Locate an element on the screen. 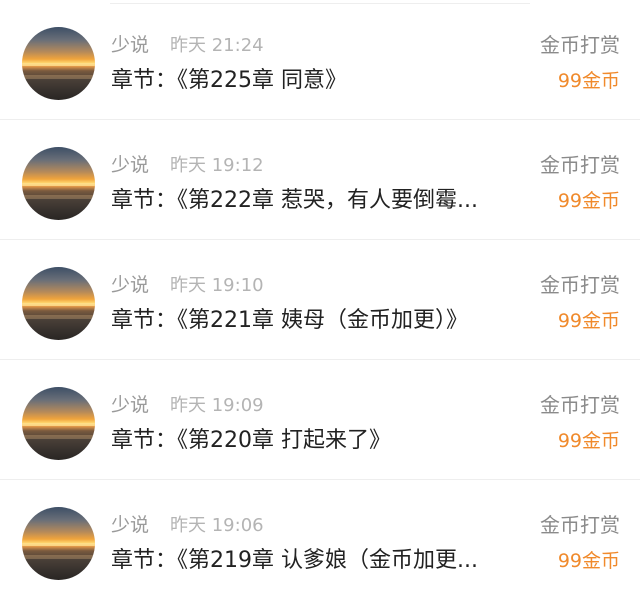 This screenshot has width=640, height=600. timestamp: 昨天 19:09 is located at coordinates (217, 405).